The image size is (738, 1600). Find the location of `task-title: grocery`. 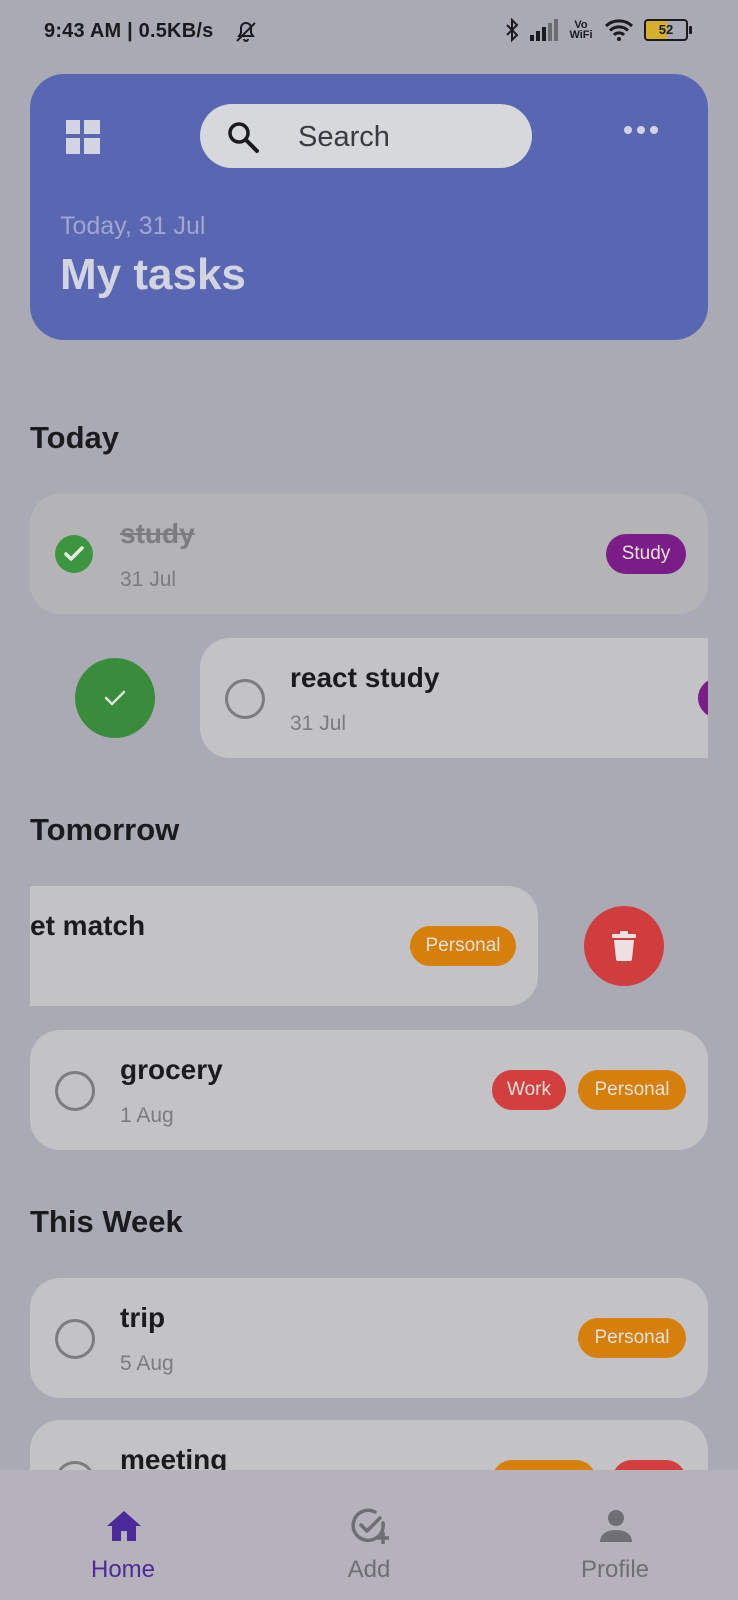

task-title: grocery is located at coordinates (171, 1069).